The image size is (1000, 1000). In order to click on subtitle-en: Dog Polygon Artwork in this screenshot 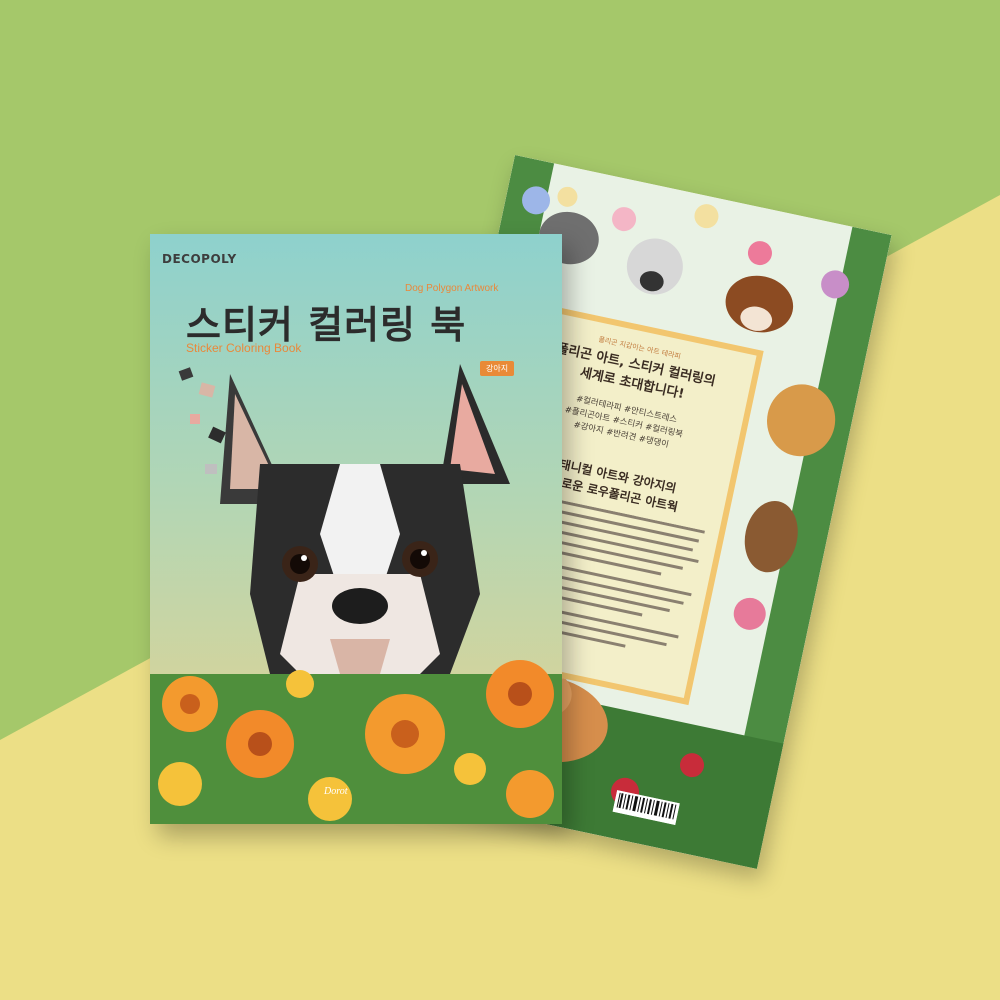, I will do `click(452, 288)`.